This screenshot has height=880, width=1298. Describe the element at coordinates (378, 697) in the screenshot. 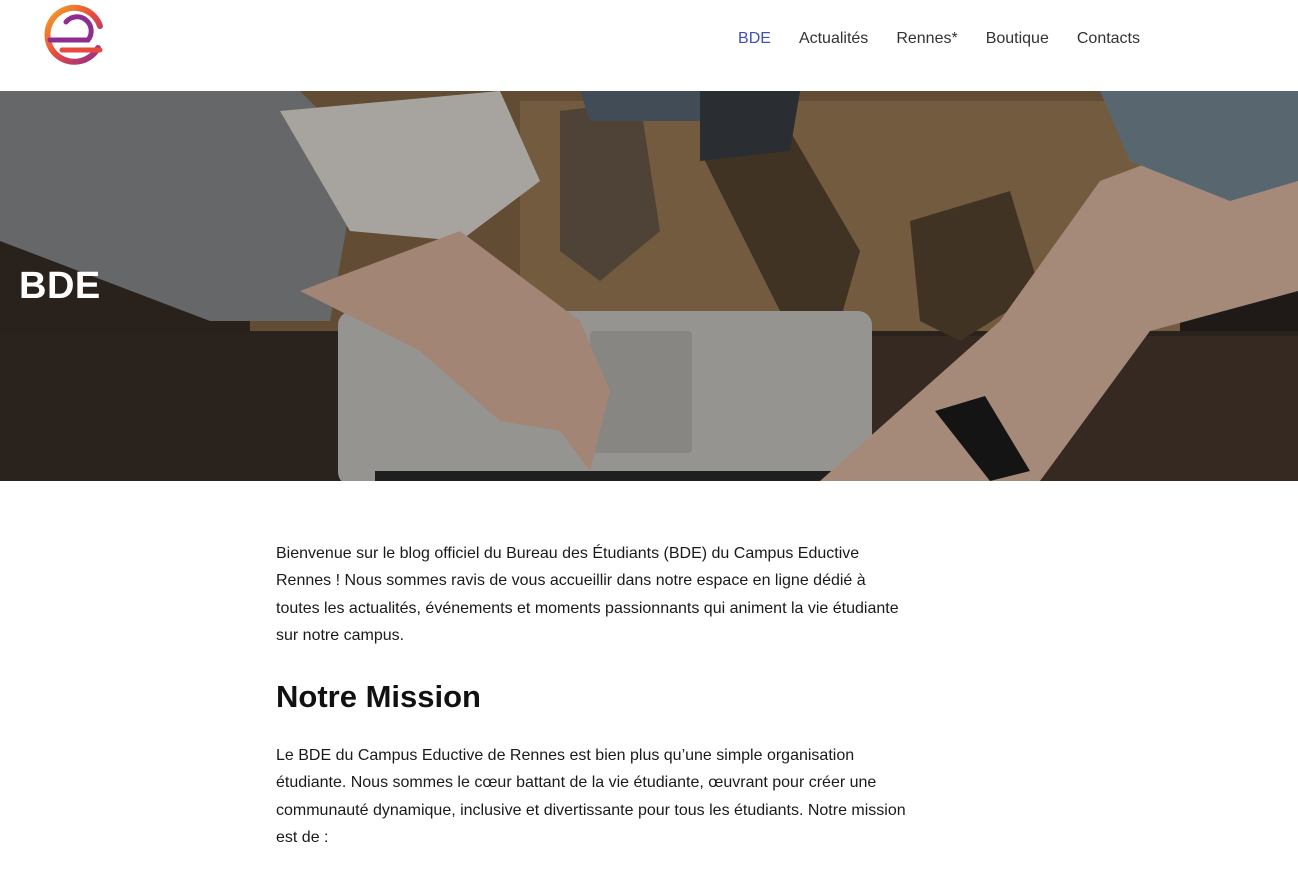

I see `mission-heading: Notre Mission` at that location.